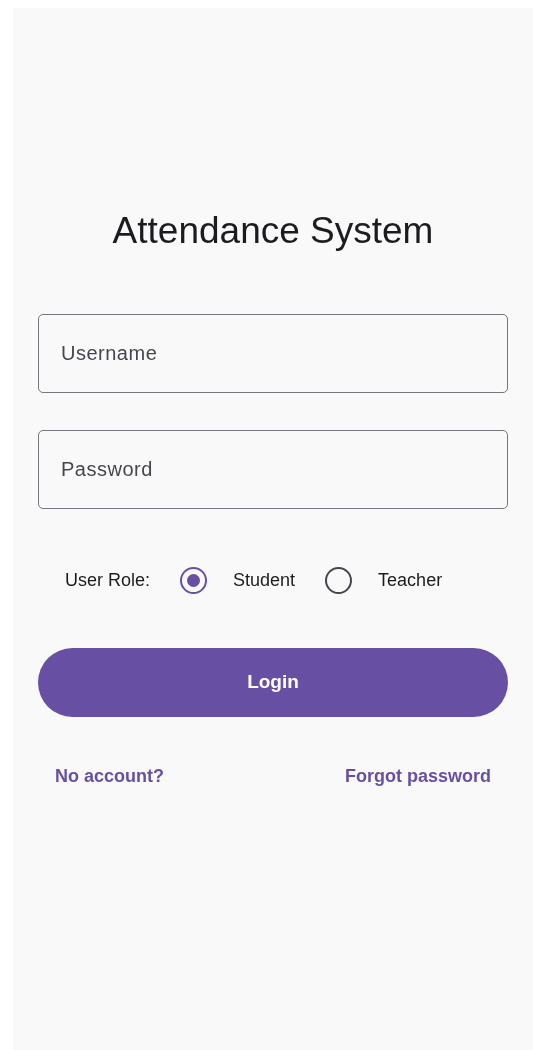 This screenshot has width=533, height=1050. I want to click on password-field: Password, so click(273, 469).